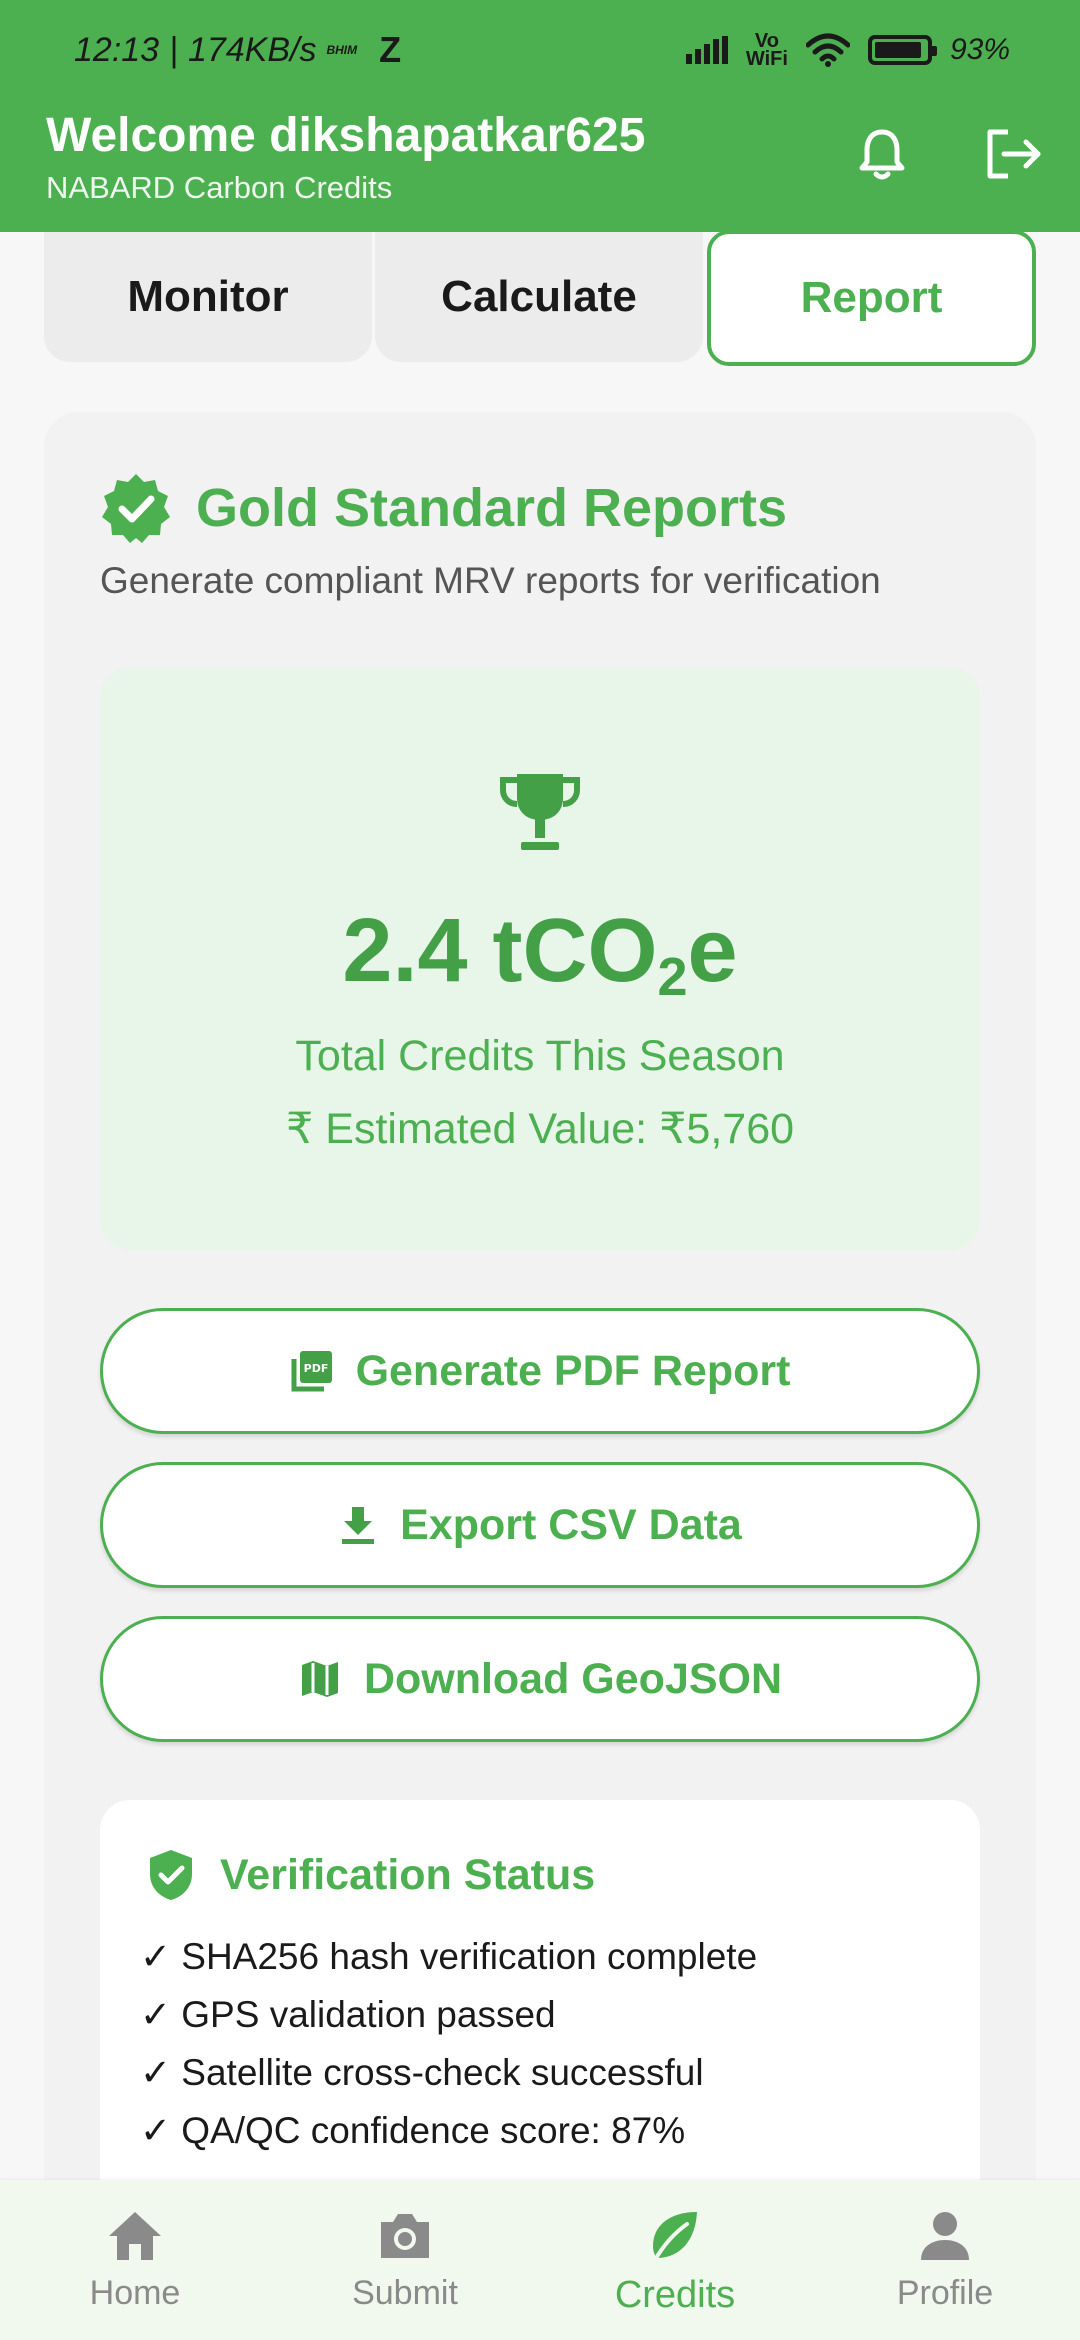 Image resolution: width=1080 pixels, height=2340 pixels. What do you see at coordinates (540, 50) in the screenshot?
I see `status-bar: 12:13 | 174KB/s BHIM Z Vo WiFi 93%` at bounding box center [540, 50].